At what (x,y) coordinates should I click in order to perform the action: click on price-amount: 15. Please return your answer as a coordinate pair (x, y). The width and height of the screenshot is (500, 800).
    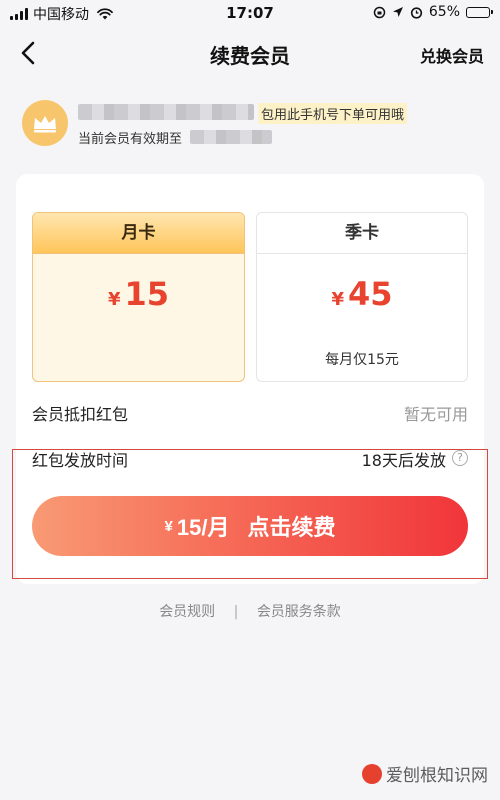
    Looking at the image, I should click on (147, 294).